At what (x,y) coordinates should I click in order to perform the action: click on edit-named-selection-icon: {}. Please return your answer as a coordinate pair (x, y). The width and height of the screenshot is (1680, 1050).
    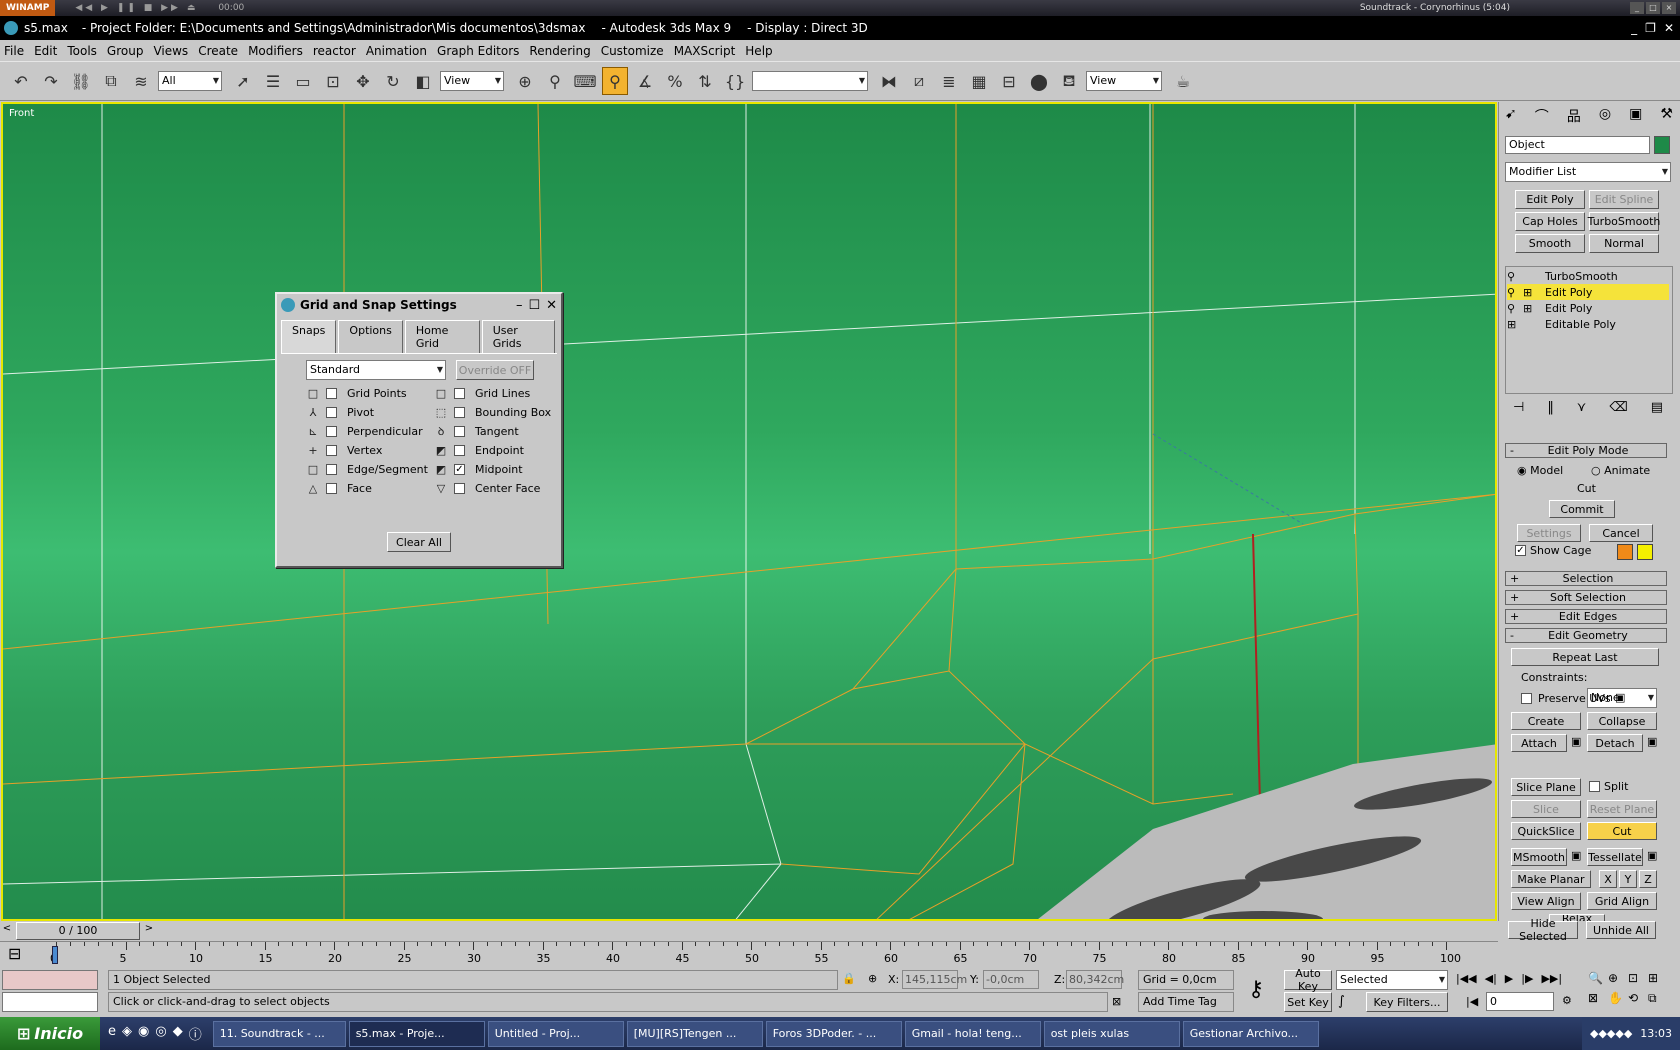
    Looking at the image, I should click on (735, 81).